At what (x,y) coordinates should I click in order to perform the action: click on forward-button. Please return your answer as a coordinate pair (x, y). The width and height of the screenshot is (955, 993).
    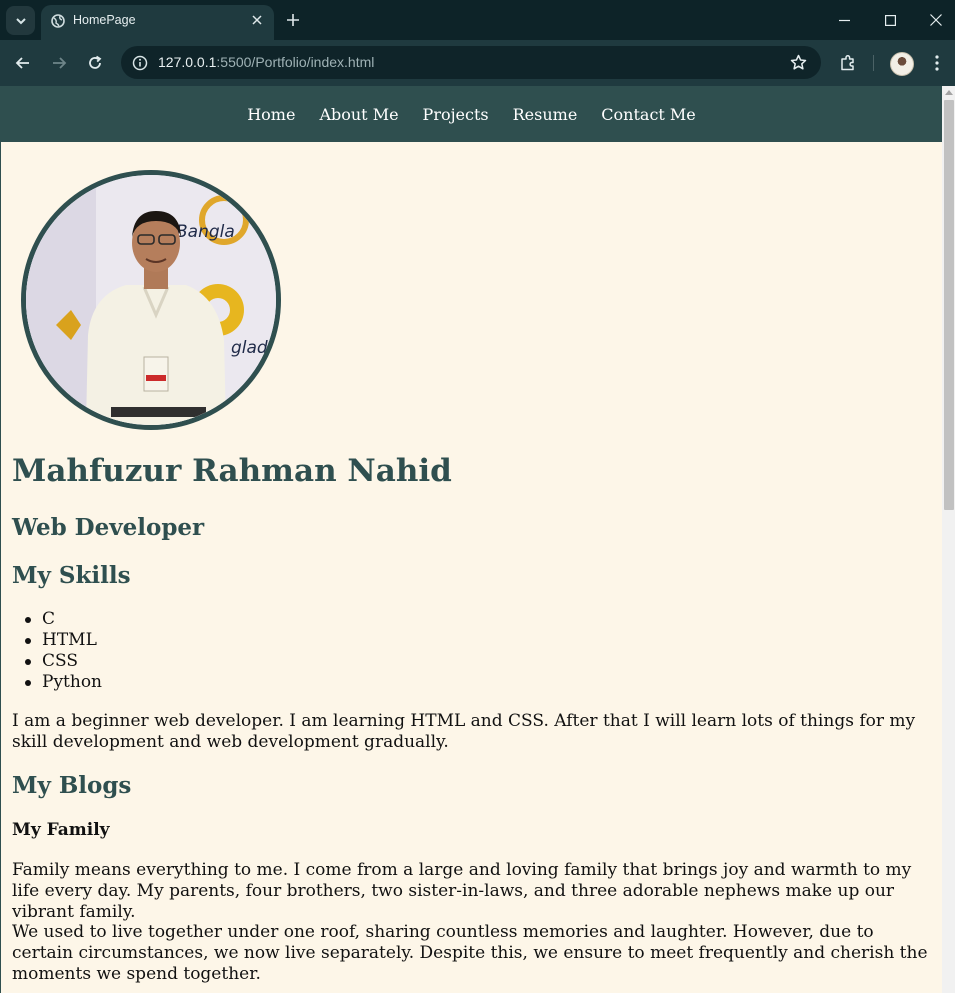
    Looking at the image, I should click on (59, 63).